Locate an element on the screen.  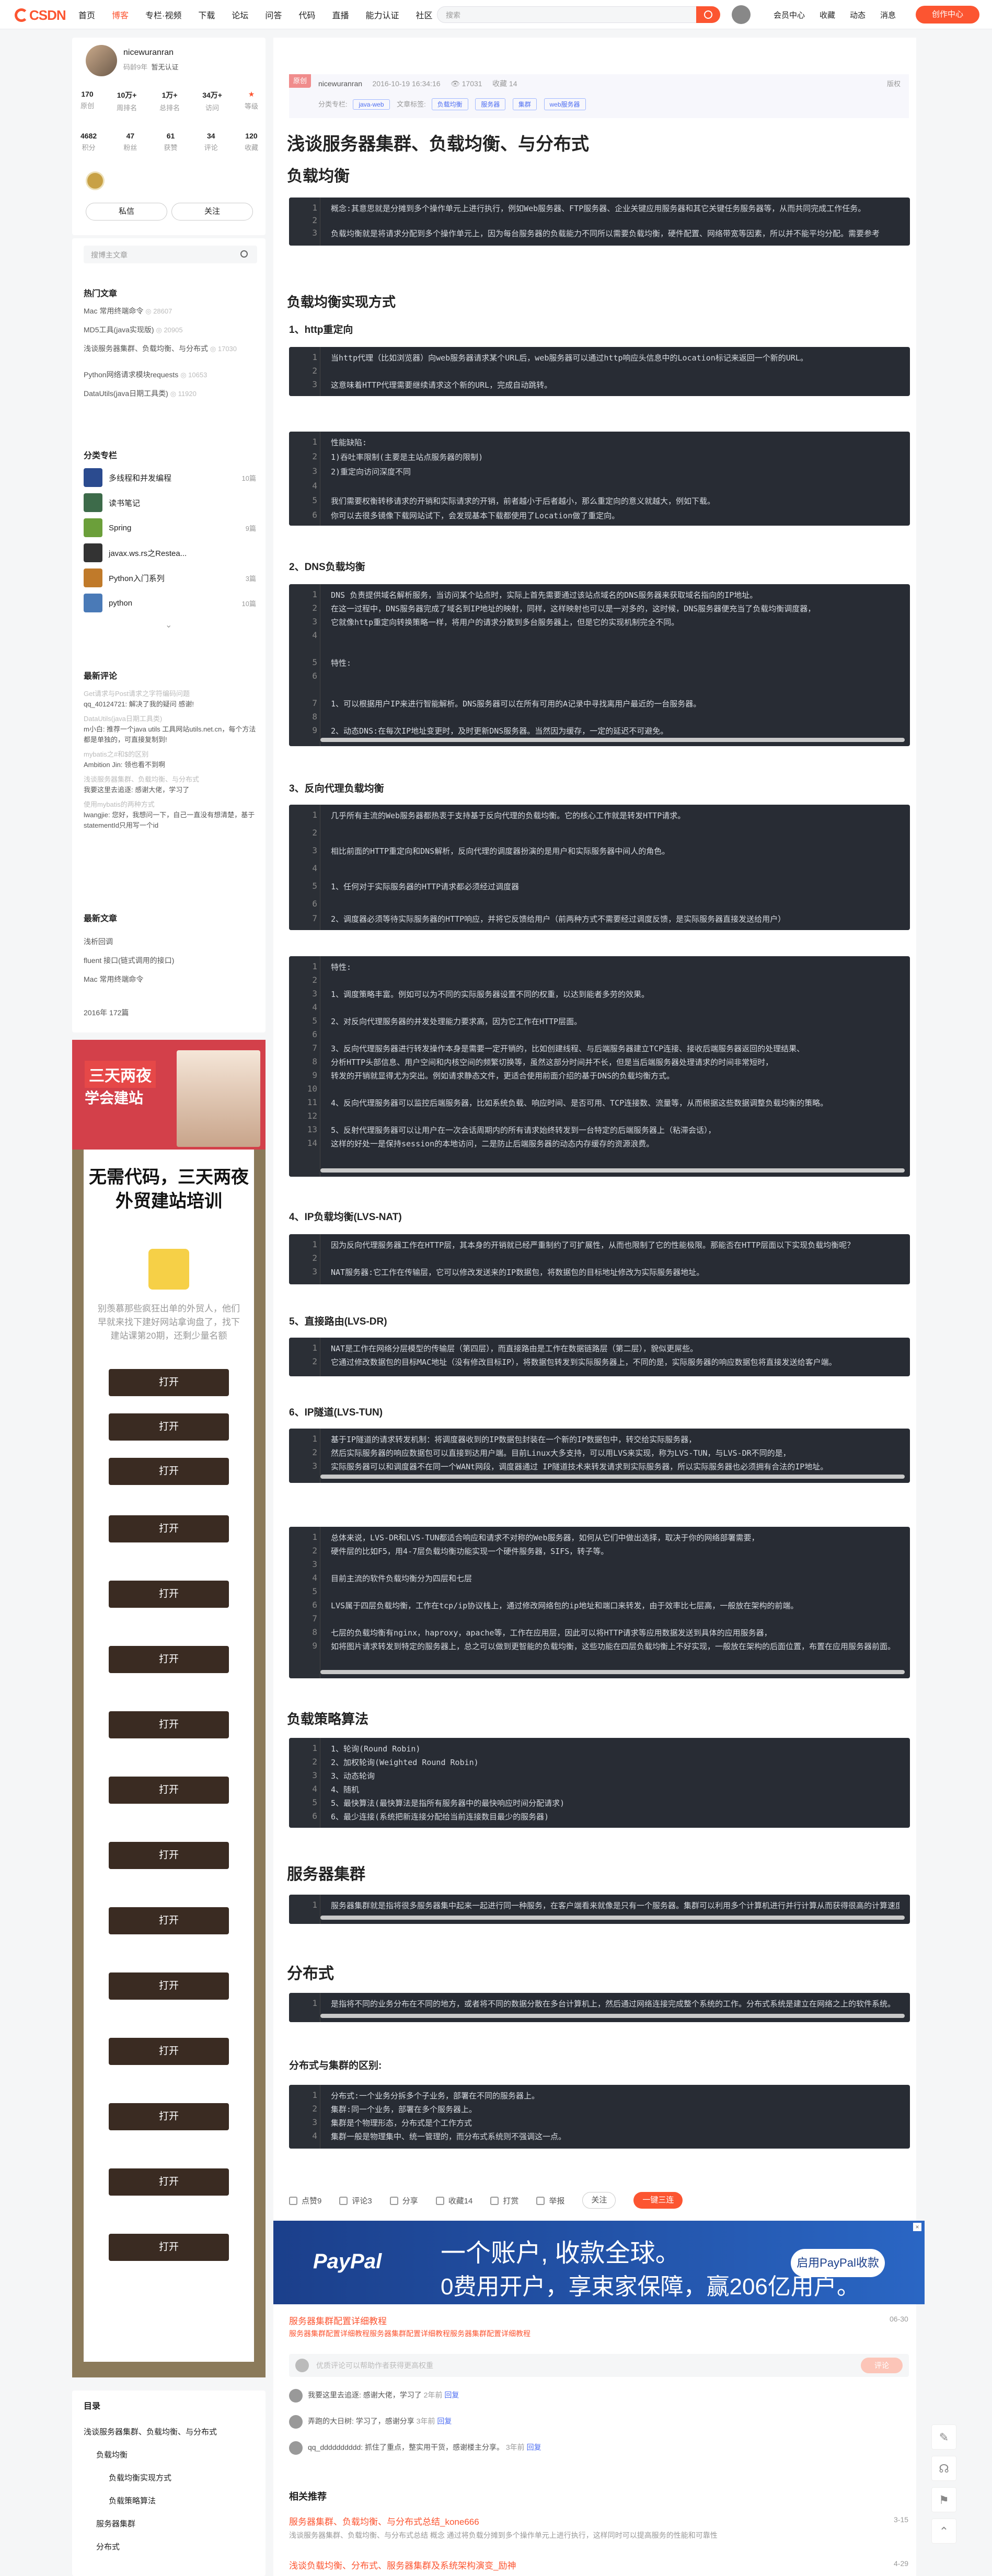
search-input: 搜索 is located at coordinates (578, 14).